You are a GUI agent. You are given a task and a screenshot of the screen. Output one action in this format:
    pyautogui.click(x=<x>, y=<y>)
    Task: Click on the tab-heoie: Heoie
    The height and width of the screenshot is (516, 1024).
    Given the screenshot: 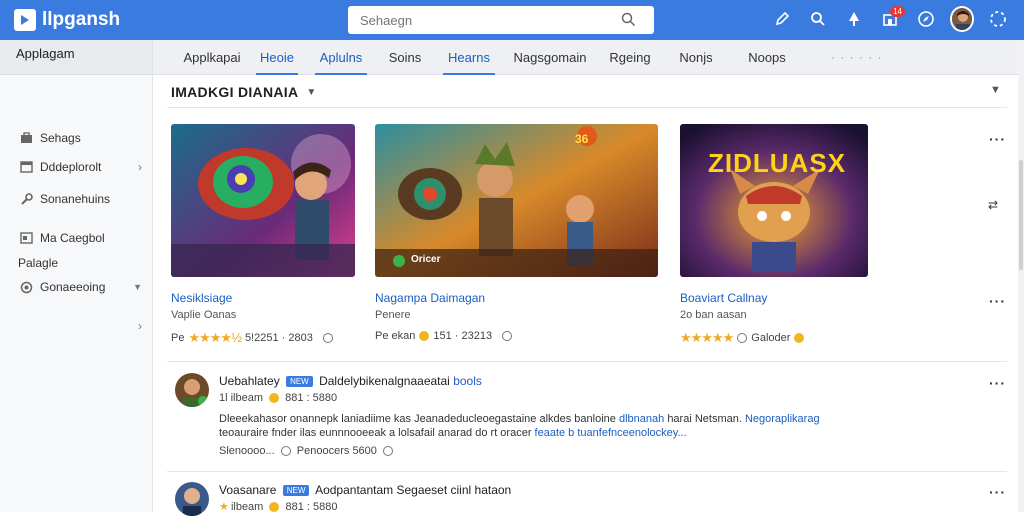 What is the action you would take?
    pyautogui.click(x=277, y=57)
    